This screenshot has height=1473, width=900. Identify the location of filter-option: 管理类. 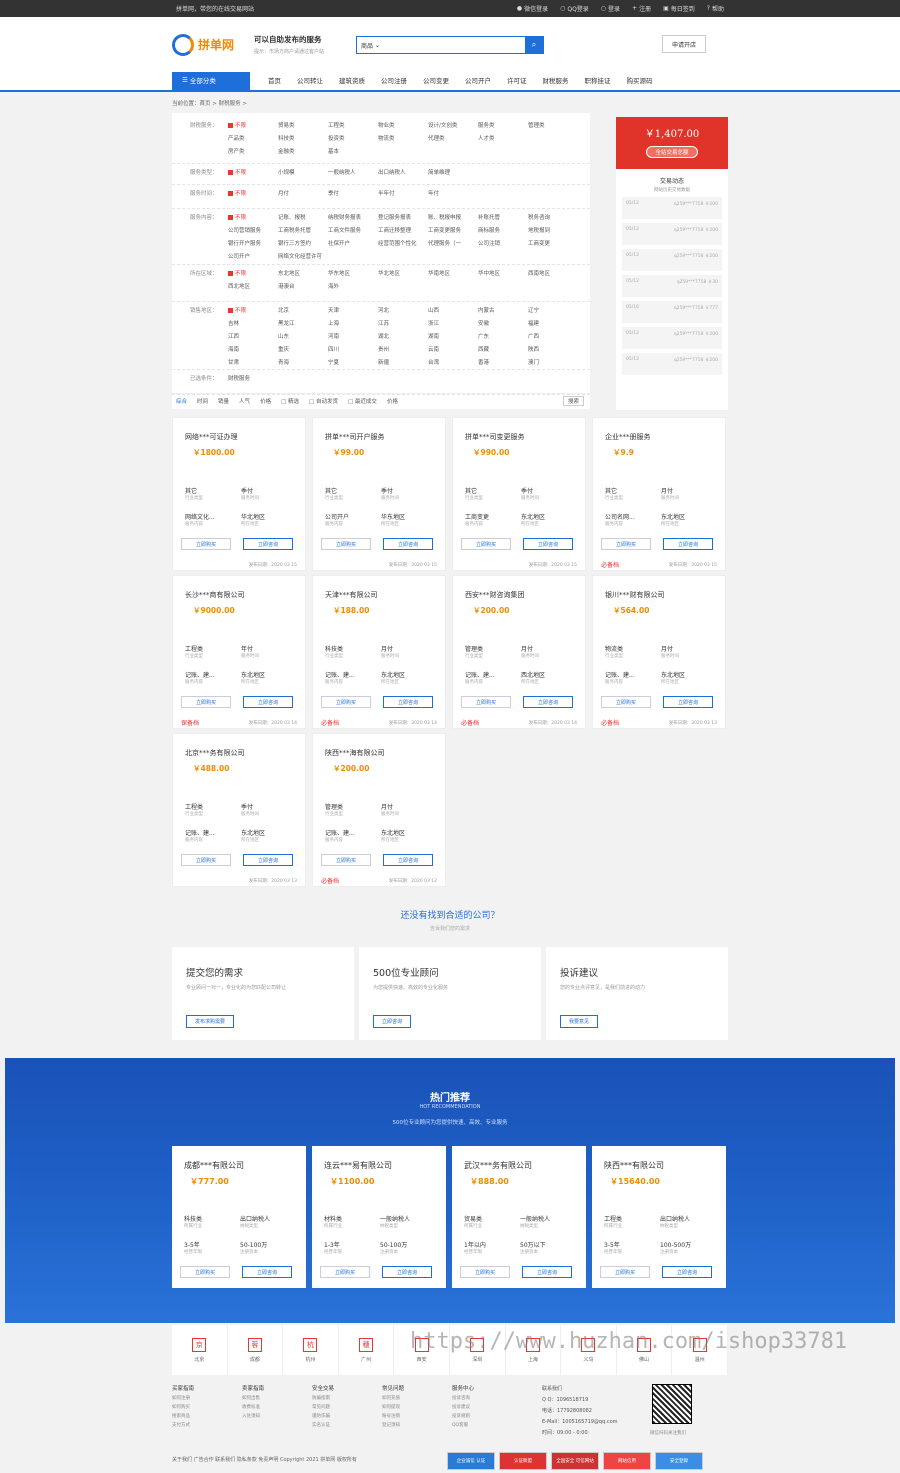
(553, 125).